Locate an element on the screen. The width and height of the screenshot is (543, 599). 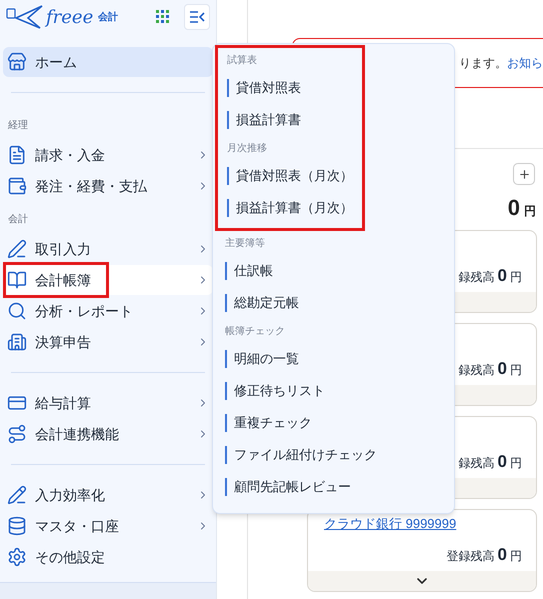
pencil-icon is located at coordinates (17, 495).